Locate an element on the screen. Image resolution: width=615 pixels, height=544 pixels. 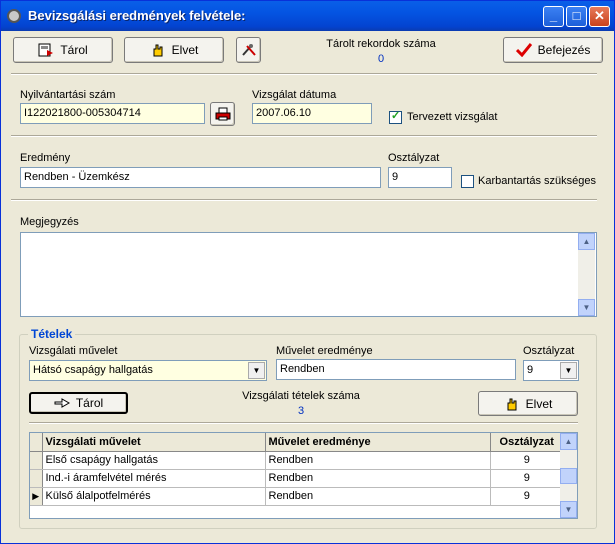
item-discard-label: Elvet is located at coordinates (539, 403).